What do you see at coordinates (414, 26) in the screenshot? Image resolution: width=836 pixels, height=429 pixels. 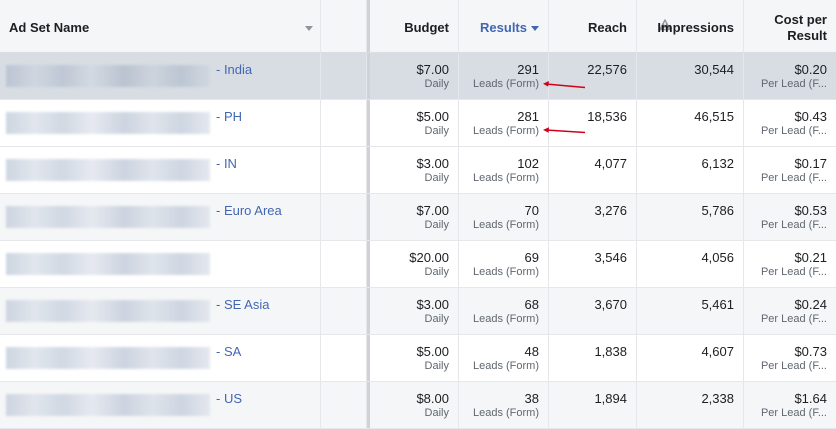 I see `column-header-budget: Budget` at bounding box center [414, 26].